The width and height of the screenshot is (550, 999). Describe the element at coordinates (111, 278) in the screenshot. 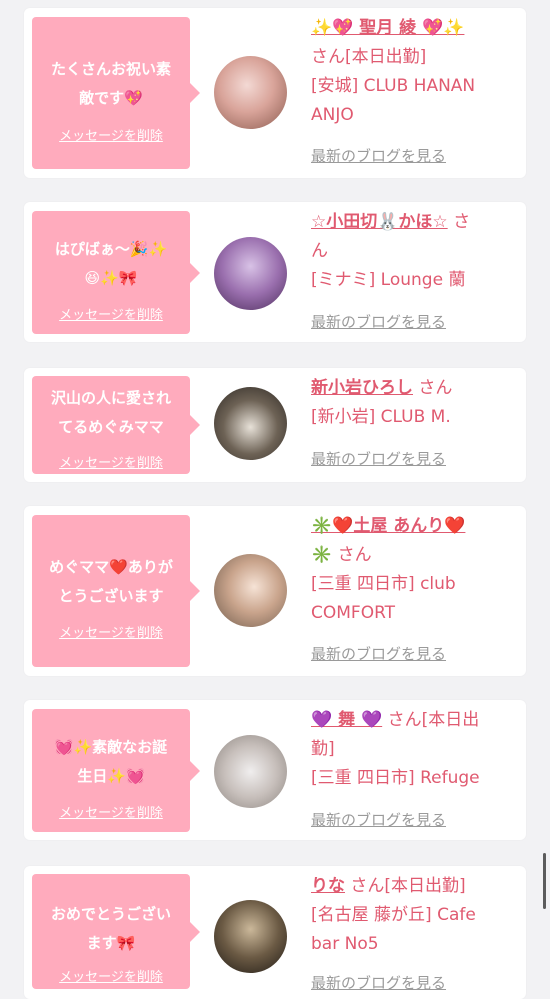

I see `message-text-line: 😆✨🎀` at that location.